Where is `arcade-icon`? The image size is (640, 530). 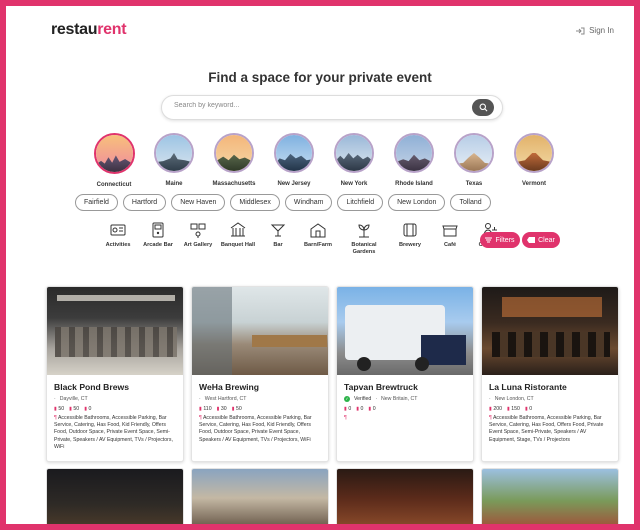 arcade-icon is located at coordinates (158, 230).